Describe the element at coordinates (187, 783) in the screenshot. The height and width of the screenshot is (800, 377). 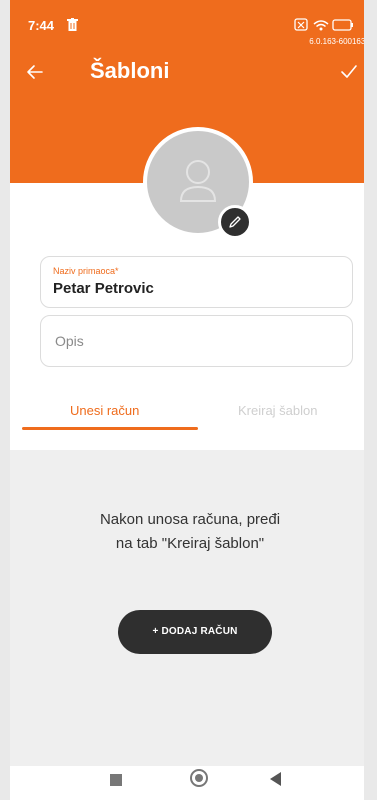
I see `android-nav-bar` at that location.